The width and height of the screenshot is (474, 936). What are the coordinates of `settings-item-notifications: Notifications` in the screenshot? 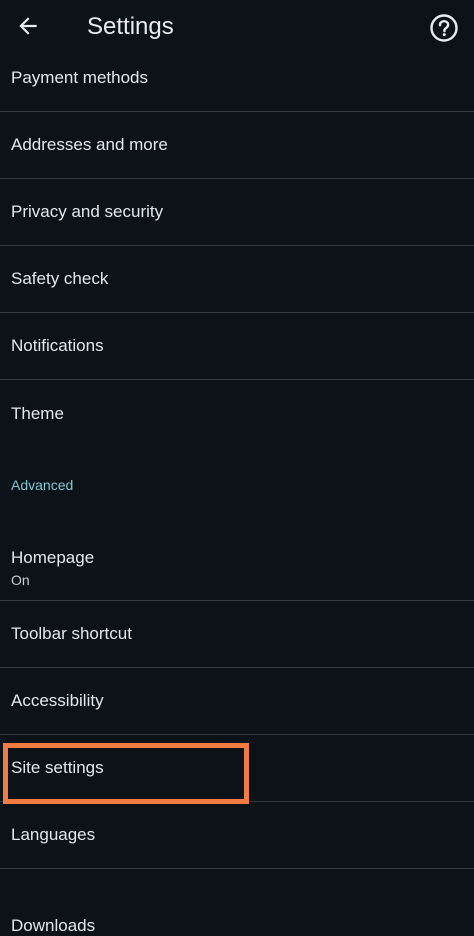 It's located at (237, 346).